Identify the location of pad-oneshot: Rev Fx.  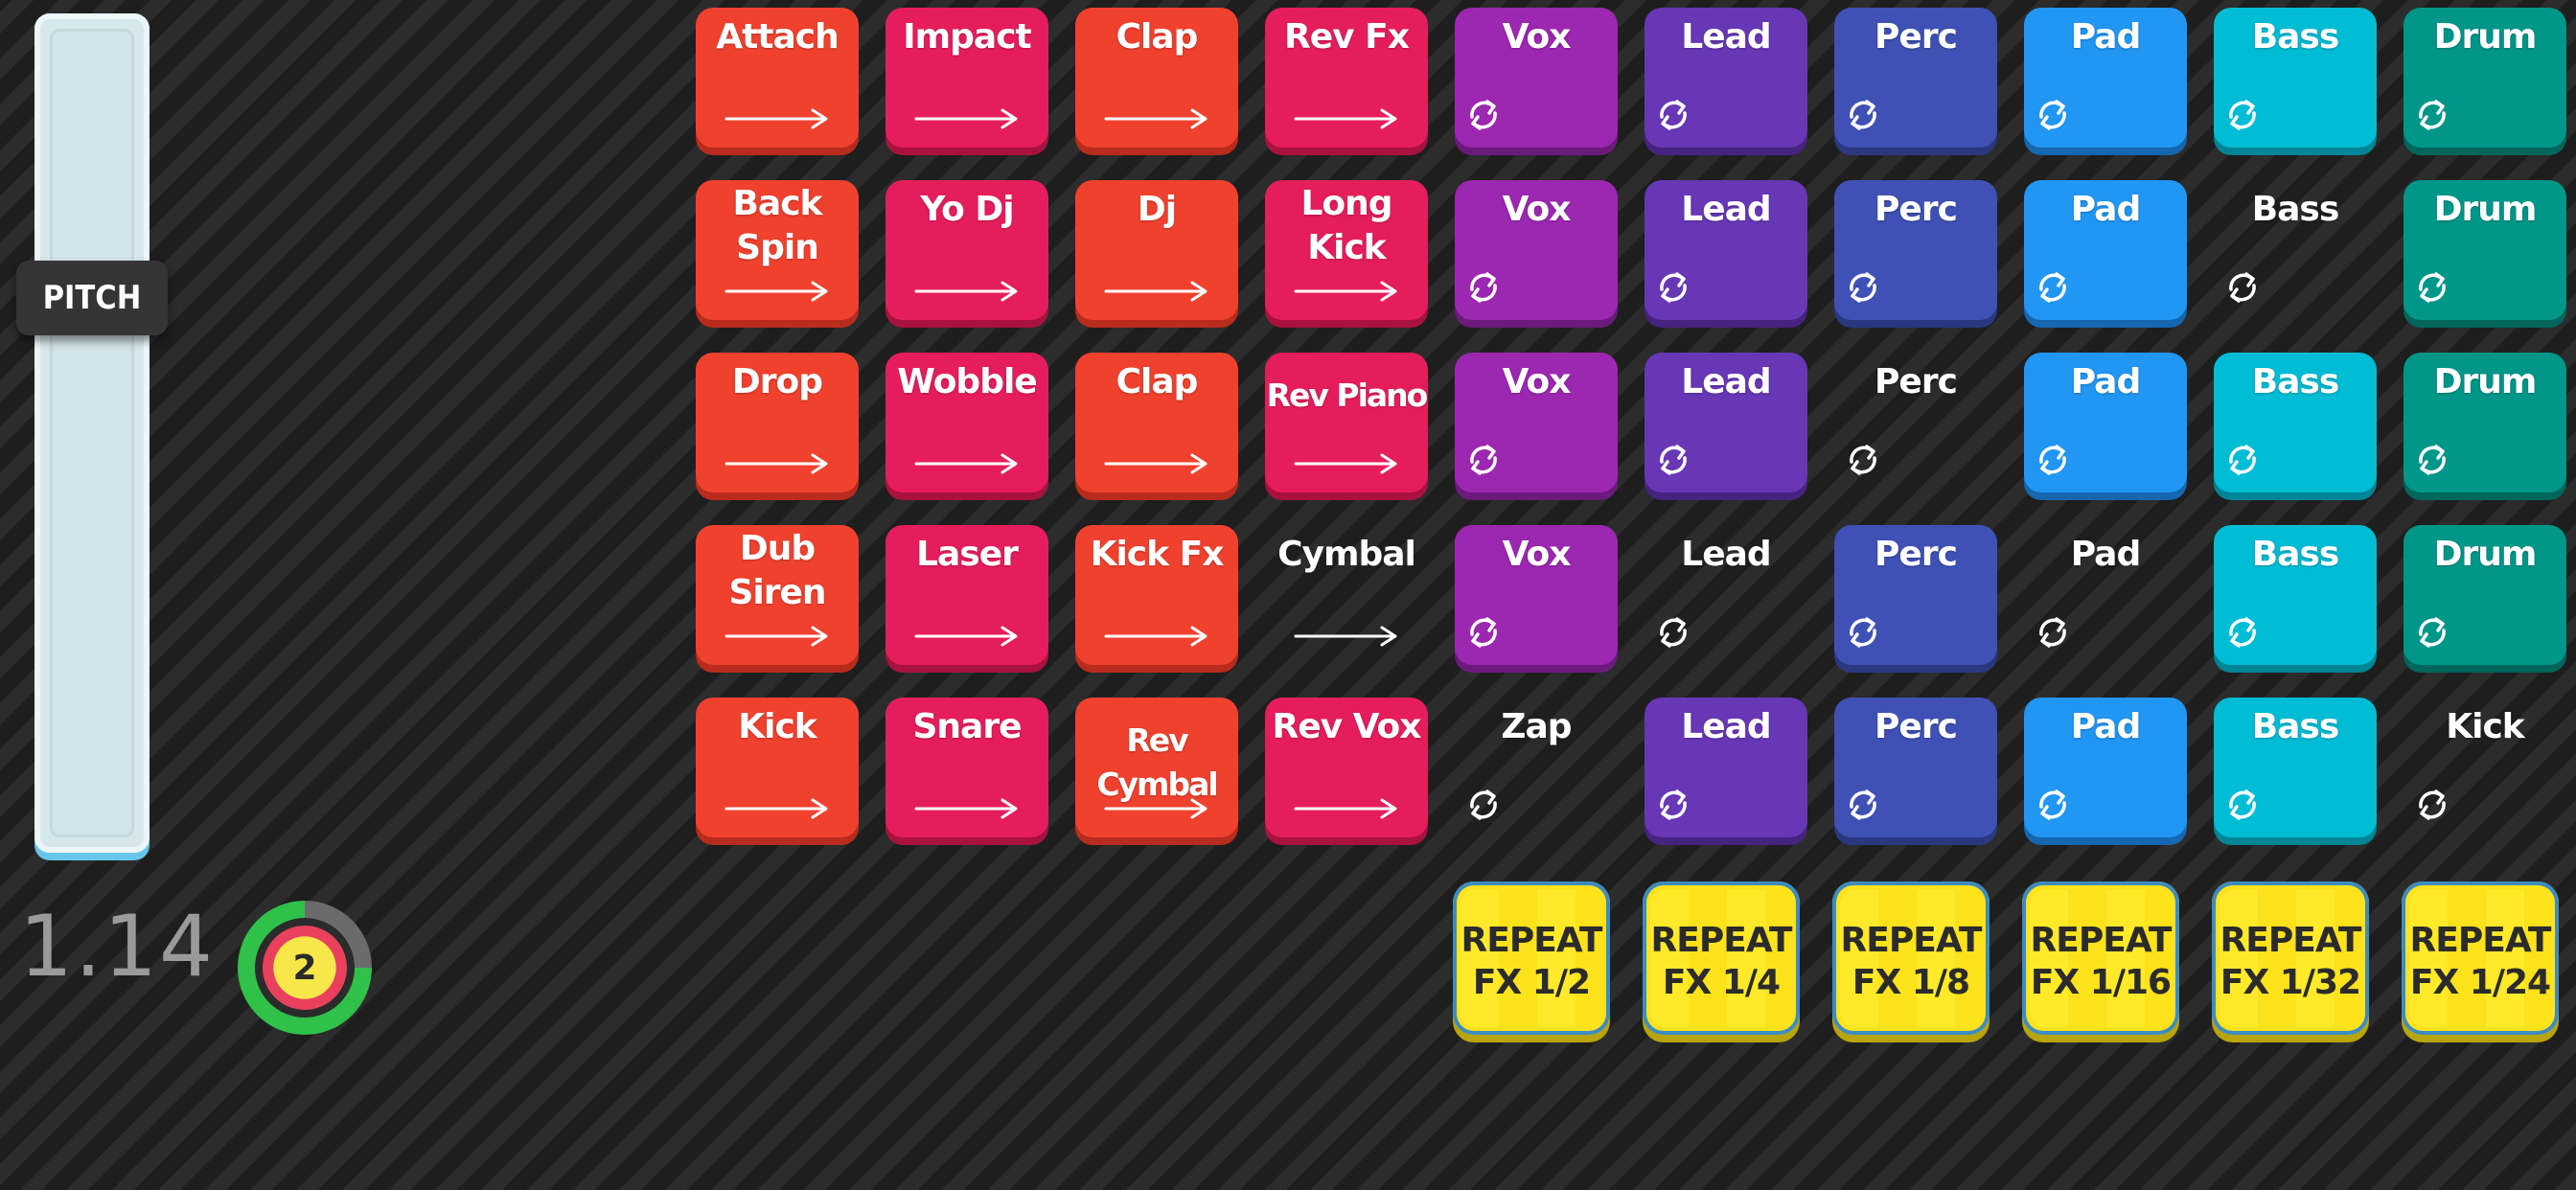
(1346, 78).